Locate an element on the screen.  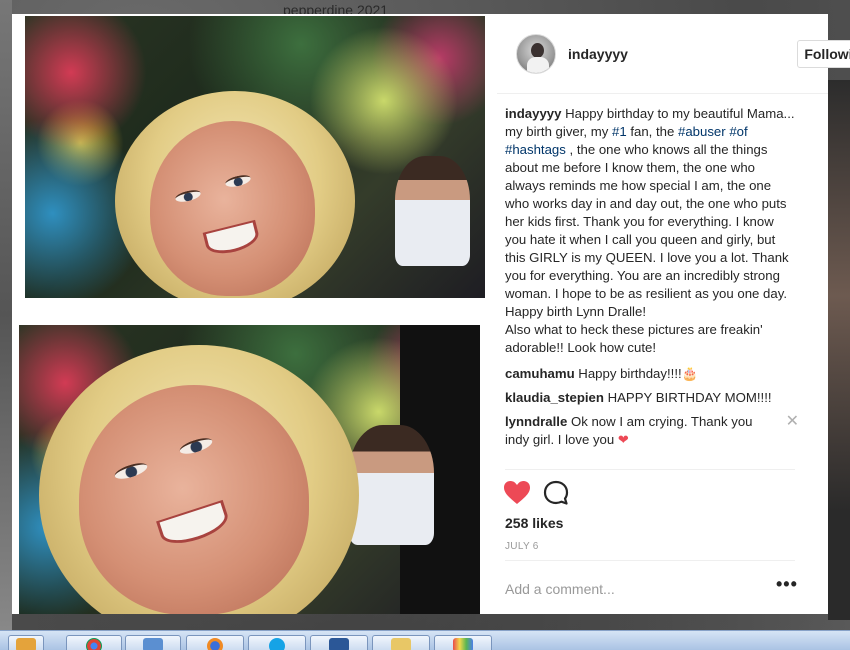
post-date: JULY 6 is located at coordinates (522, 546).